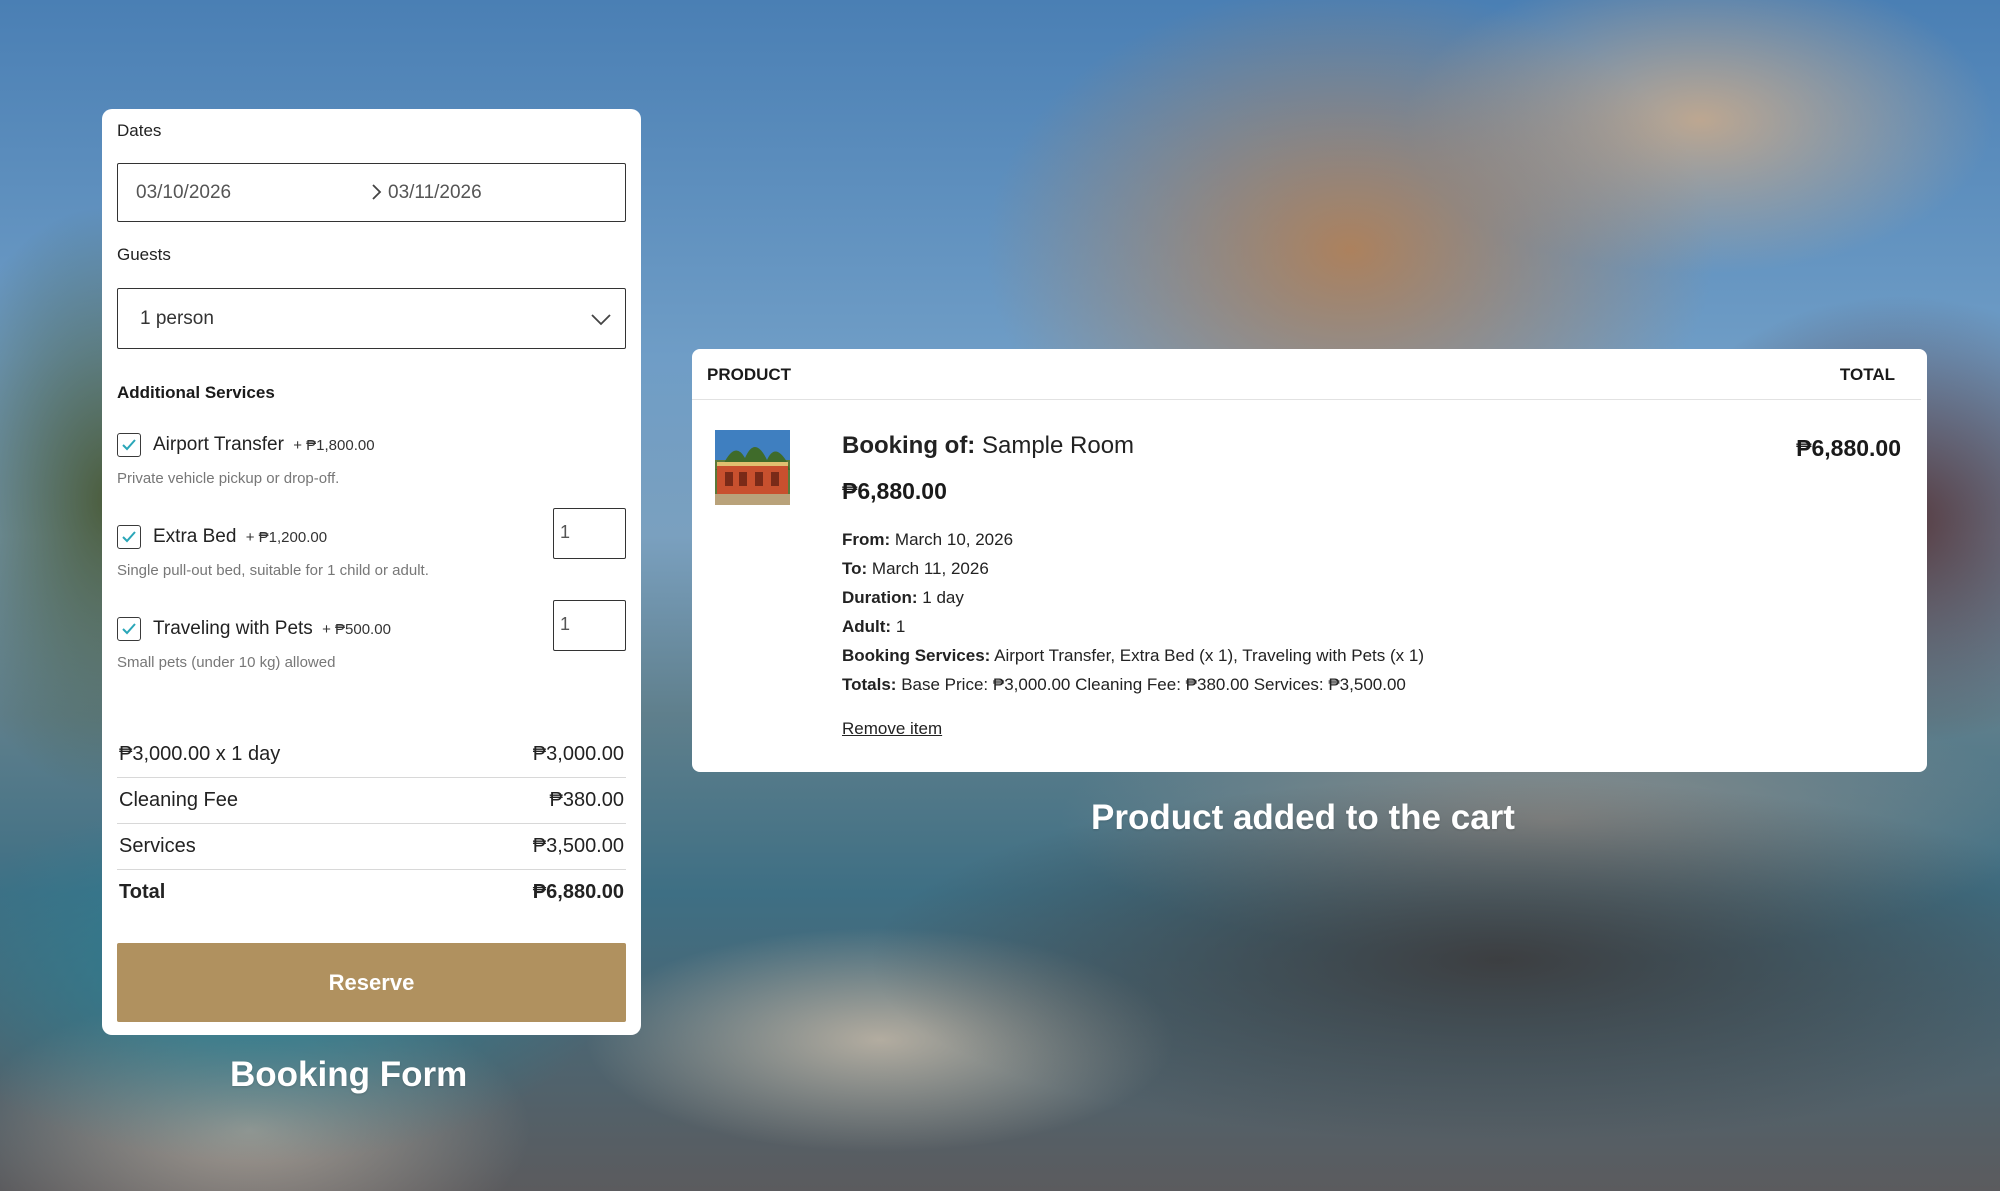 This screenshot has height=1191, width=2000. I want to click on service-label: Airport Transfer + ₱1,800.00, so click(264, 445).